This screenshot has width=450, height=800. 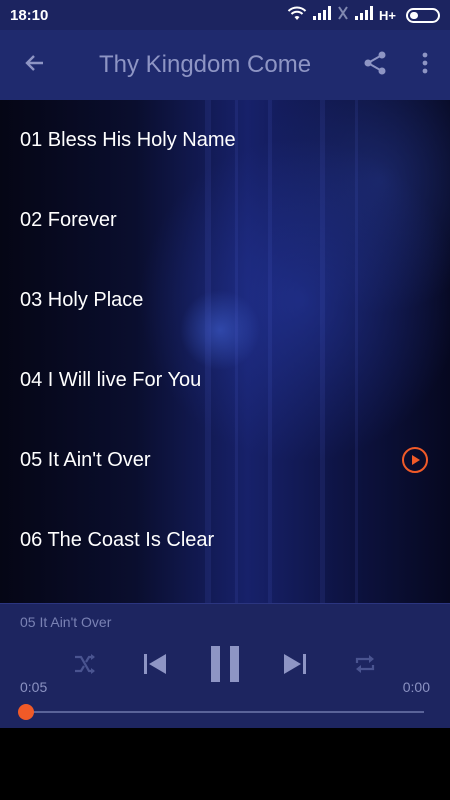 I want to click on track-item: 03 Holy Place, so click(x=225, y=300).